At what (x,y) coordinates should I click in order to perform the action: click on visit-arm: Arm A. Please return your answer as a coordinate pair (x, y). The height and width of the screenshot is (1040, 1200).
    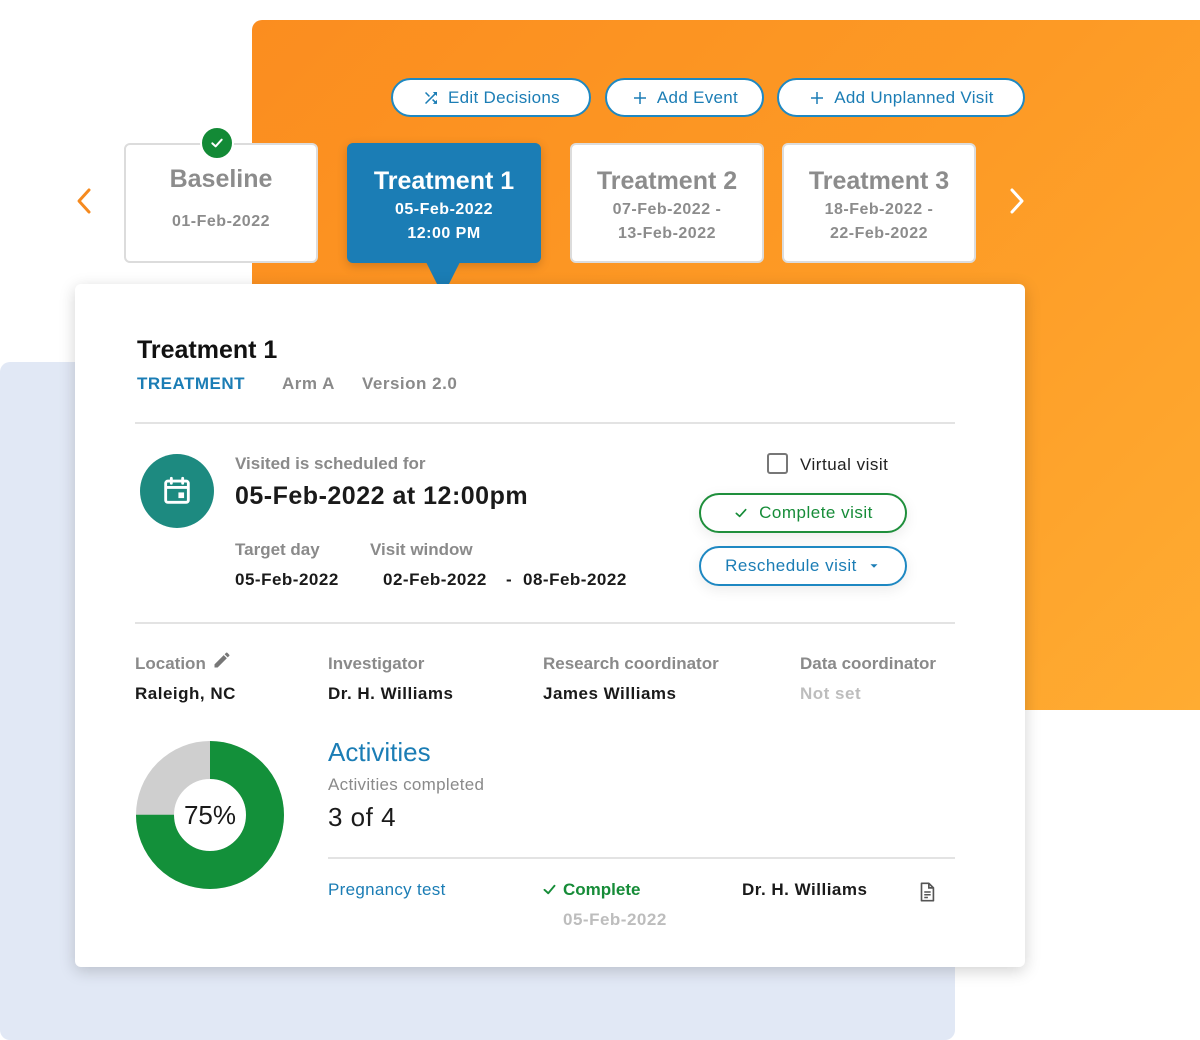
    Looking at the image, I should click on (308, 383).